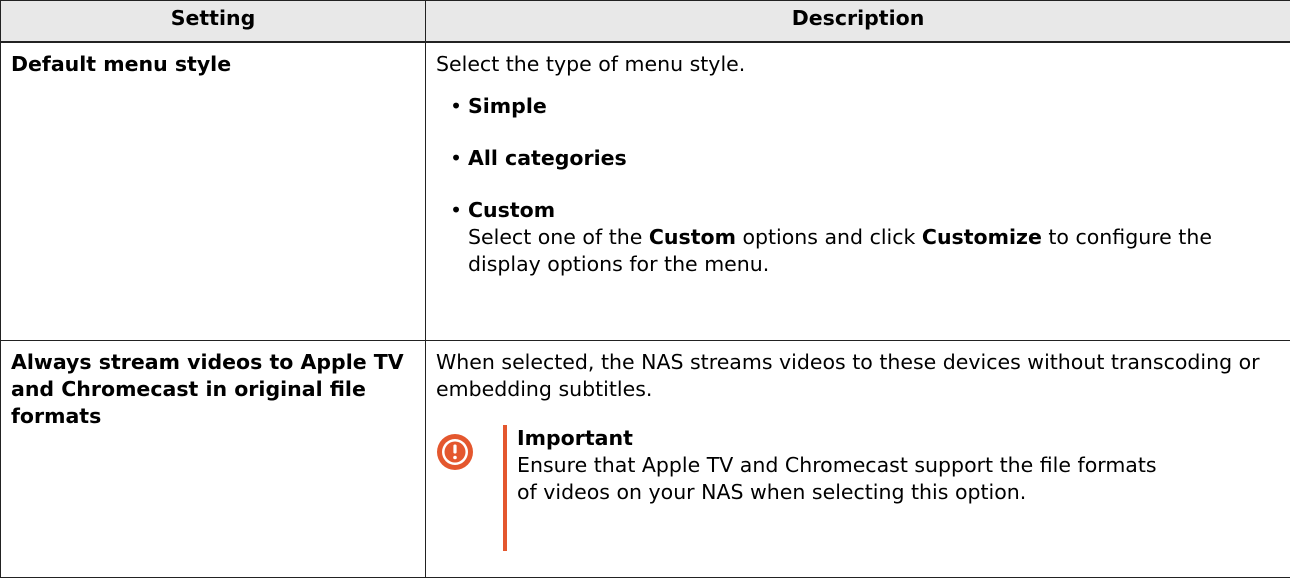 Image resolution: width=1290 pixels, height=578 pixels. I want to click on setting-column-header: Setting, so click(213, 22).